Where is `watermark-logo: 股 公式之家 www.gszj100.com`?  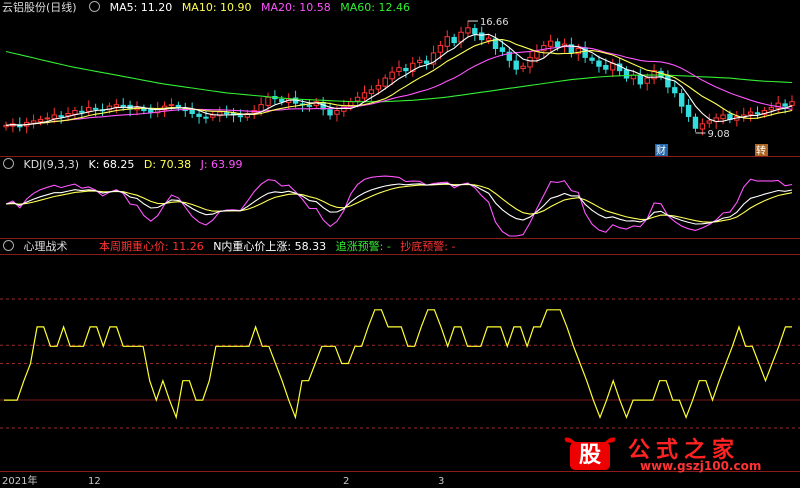 watermark-logo: 股 公式之家 www.gszj100.com is located at coordinates (677, 453).